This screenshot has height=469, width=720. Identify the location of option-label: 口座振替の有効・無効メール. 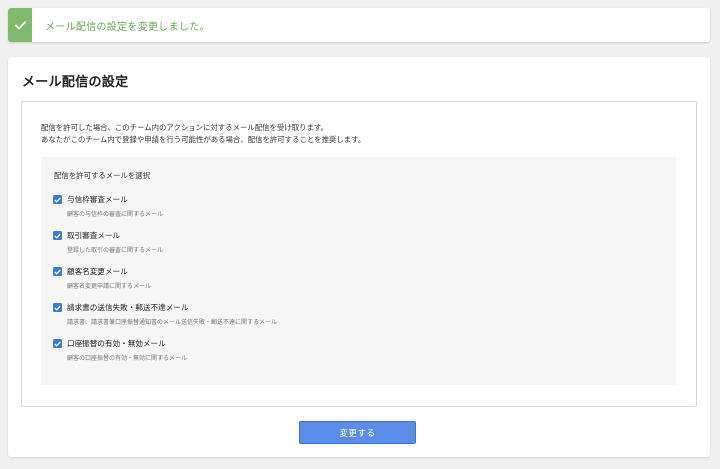
(116, 343).